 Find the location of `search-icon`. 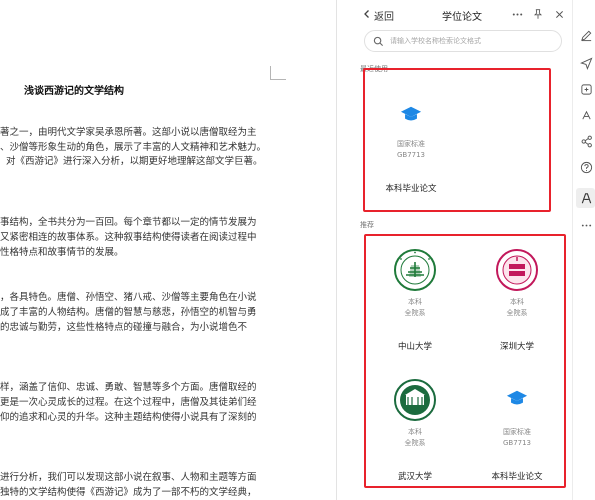

search-icon is located at coordinates (378, 41).